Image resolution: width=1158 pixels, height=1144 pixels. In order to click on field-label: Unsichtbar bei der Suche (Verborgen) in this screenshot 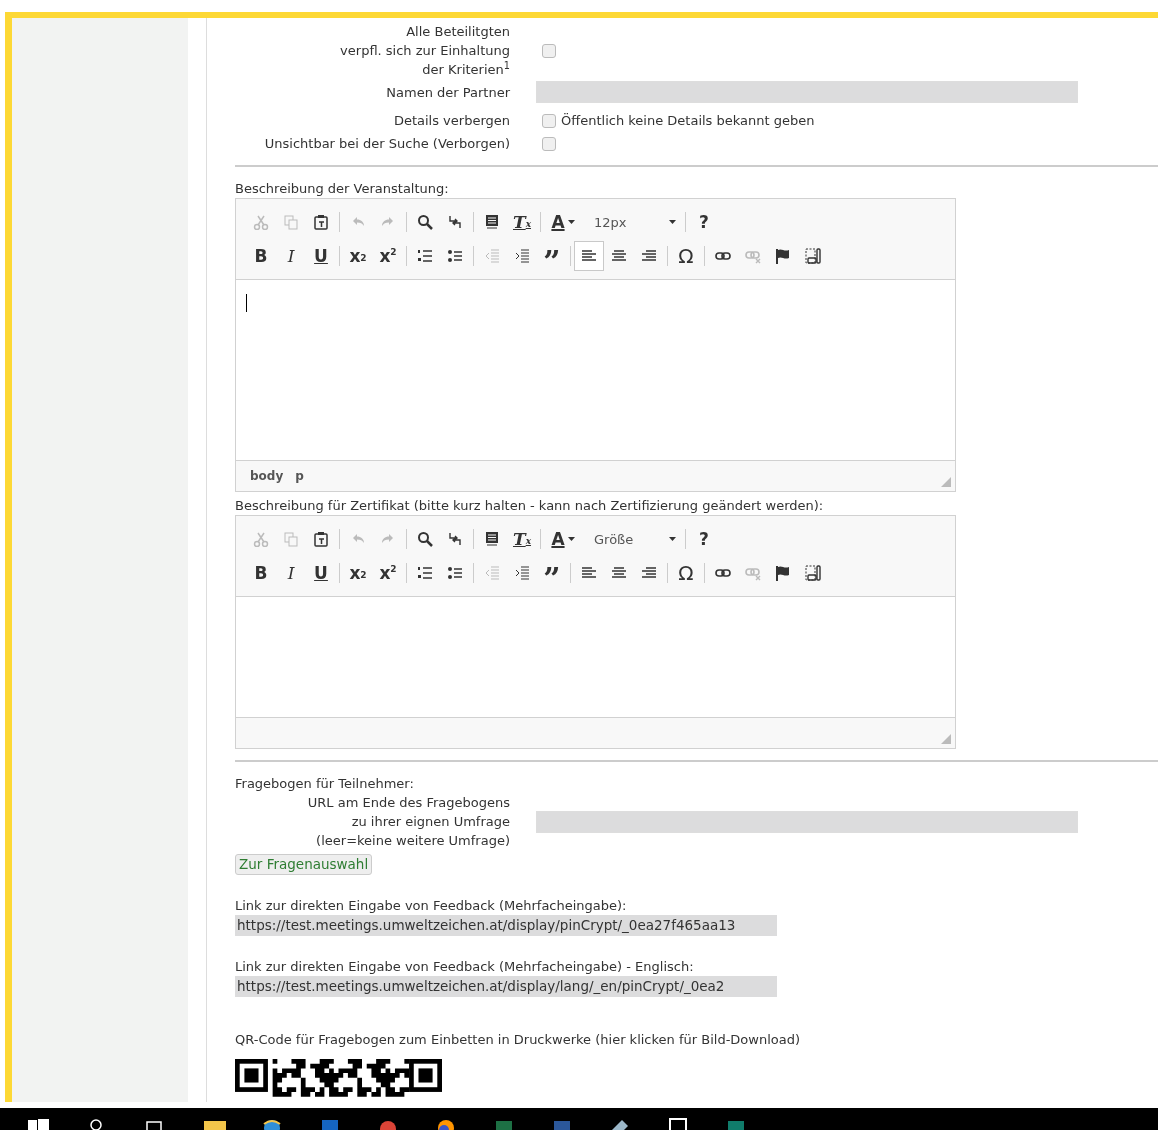, I will do `click(386, 144)`.